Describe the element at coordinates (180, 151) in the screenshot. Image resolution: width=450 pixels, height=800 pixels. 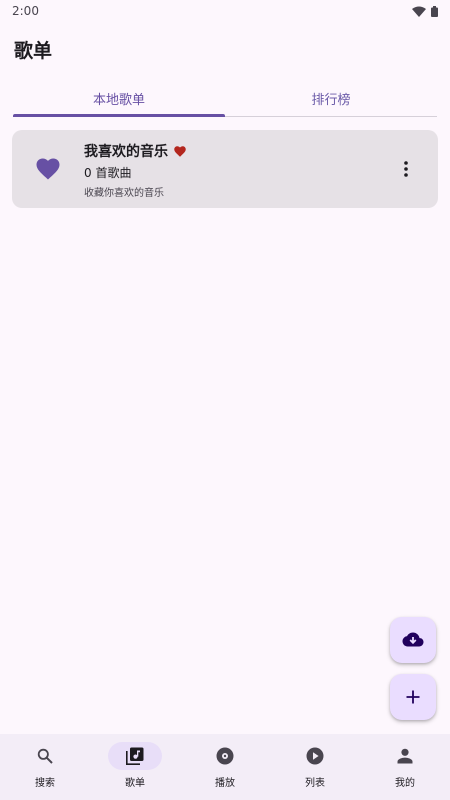
I see `favorite-heart-icon` at that location.